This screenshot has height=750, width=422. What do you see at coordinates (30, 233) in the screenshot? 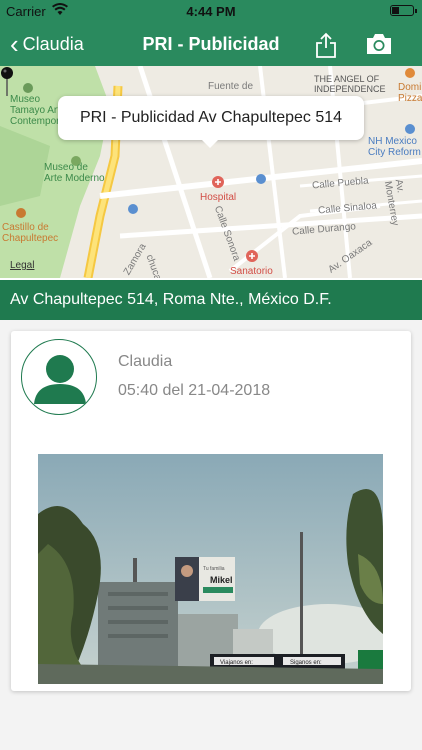
I see `map-label-castillo: Castillo de Chapultepec` at bounding box center [30, 233].